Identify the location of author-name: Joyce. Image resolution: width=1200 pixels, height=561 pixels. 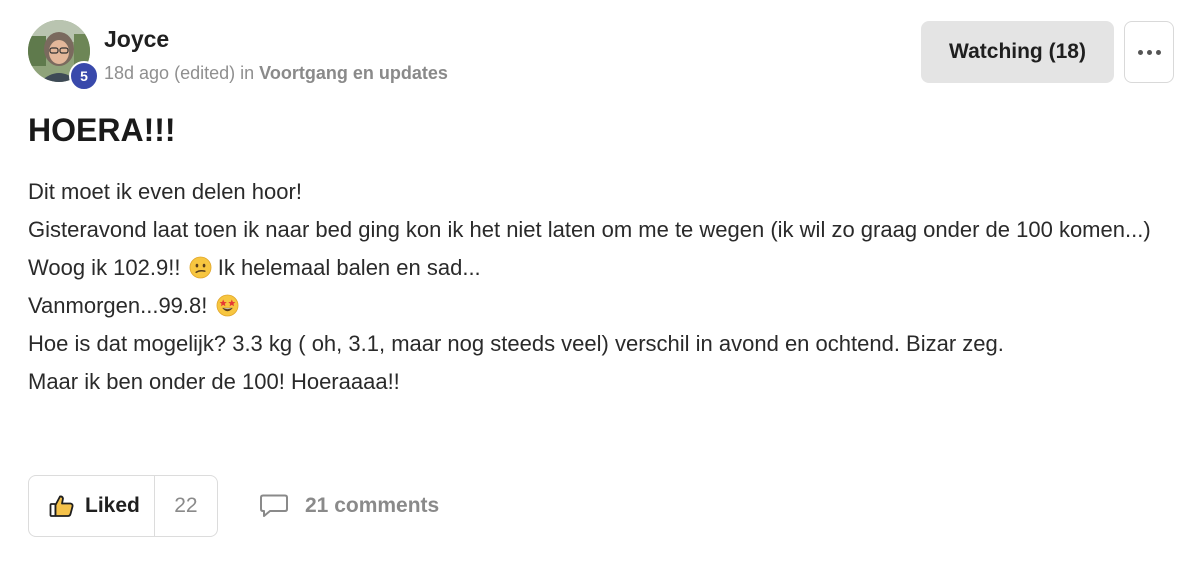
(136, 39).